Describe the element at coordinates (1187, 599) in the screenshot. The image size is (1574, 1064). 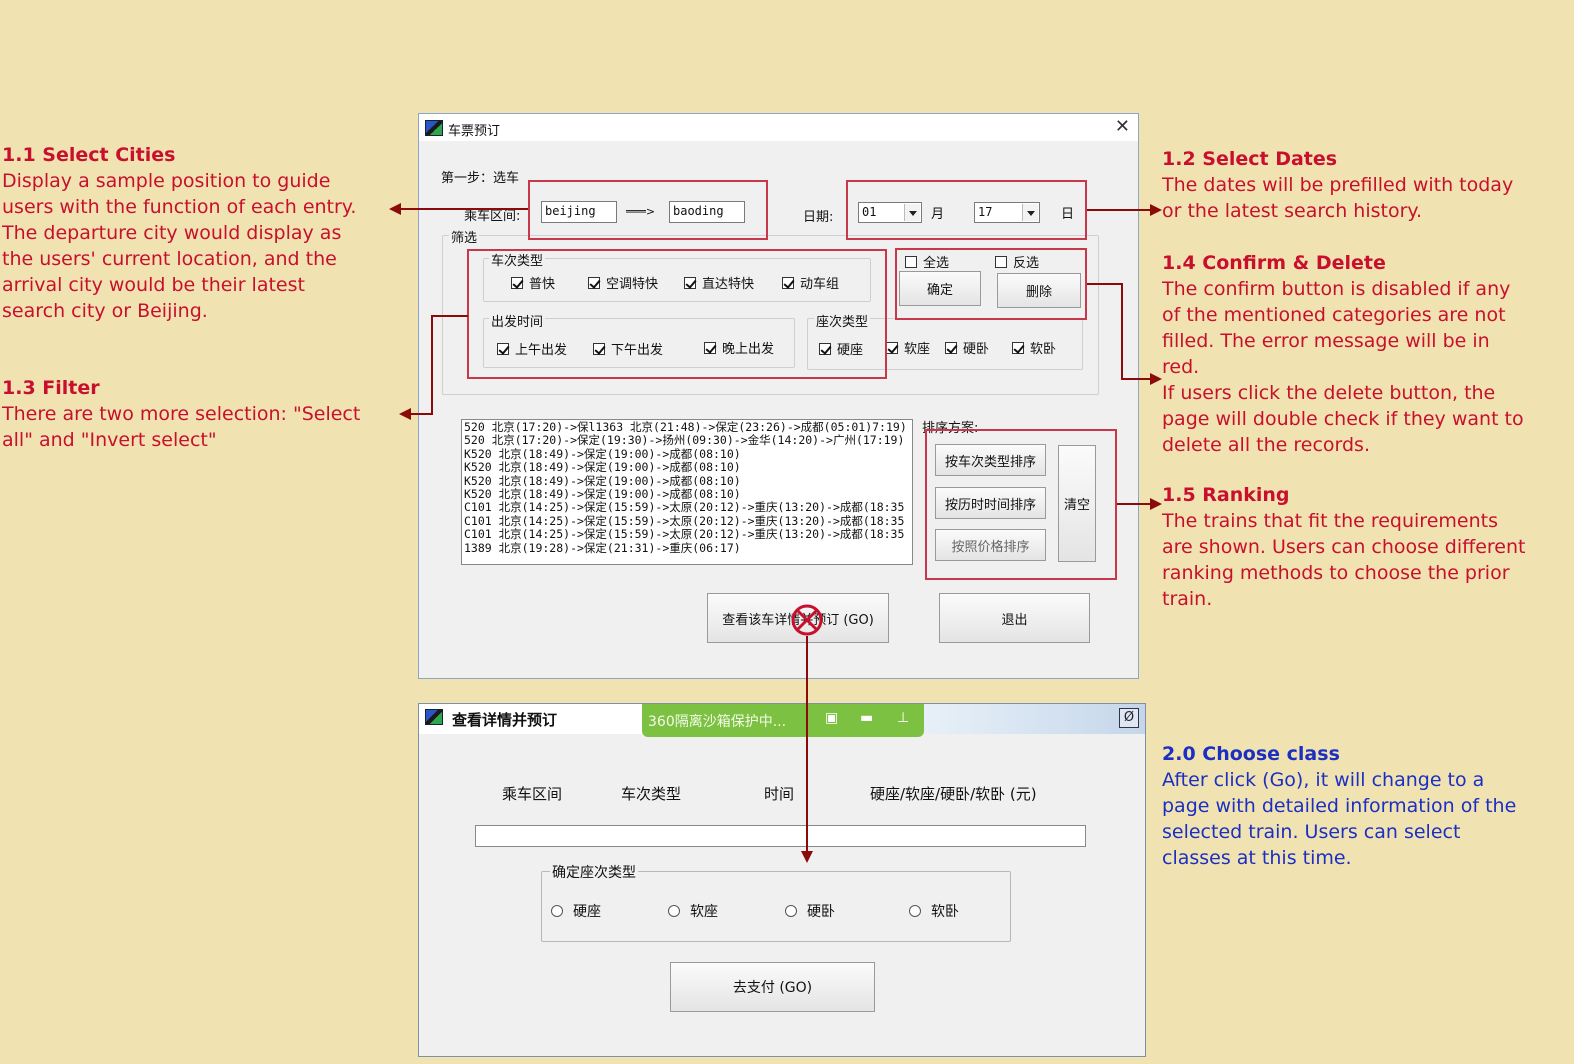
I see `annotation-line: train.` at that location.